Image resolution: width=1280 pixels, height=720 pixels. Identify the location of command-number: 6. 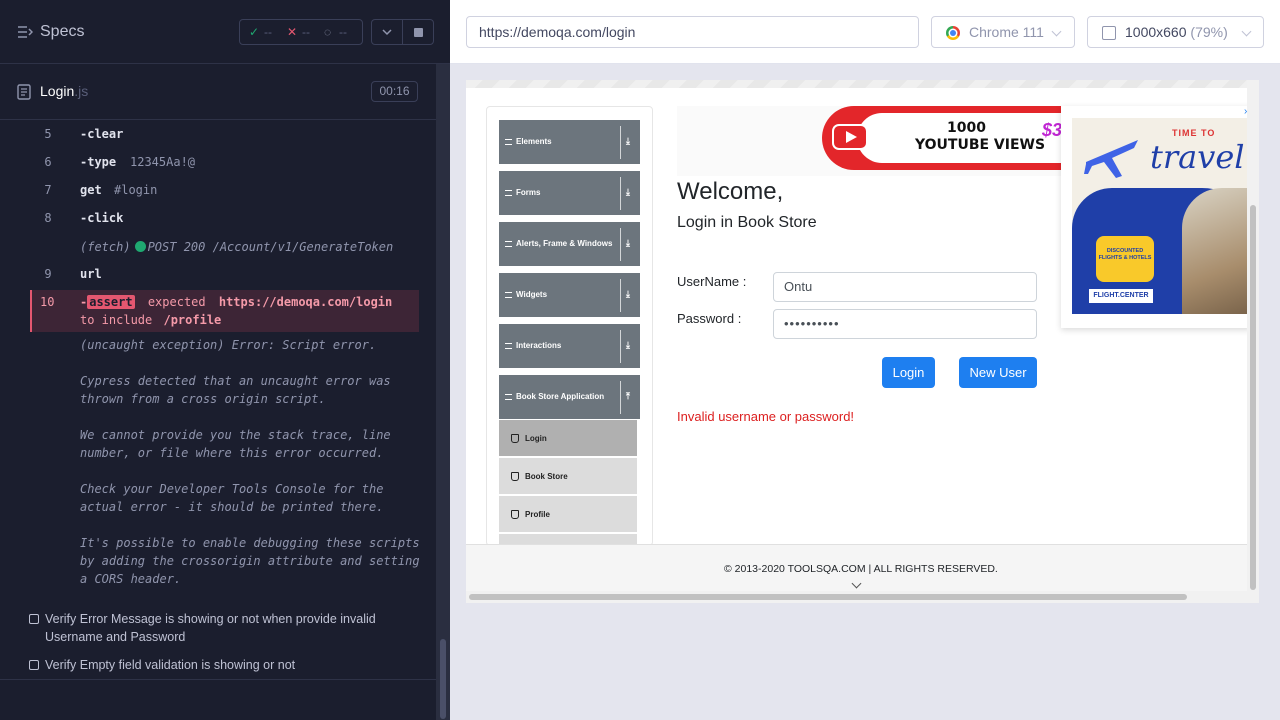
(48, 162).